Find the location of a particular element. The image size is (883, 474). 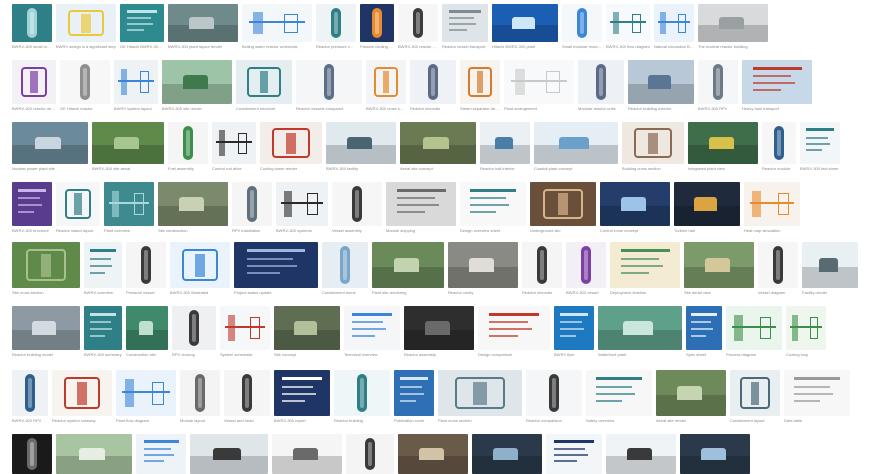

image-result: Pressure vessel is located at coordinates (146, 268).